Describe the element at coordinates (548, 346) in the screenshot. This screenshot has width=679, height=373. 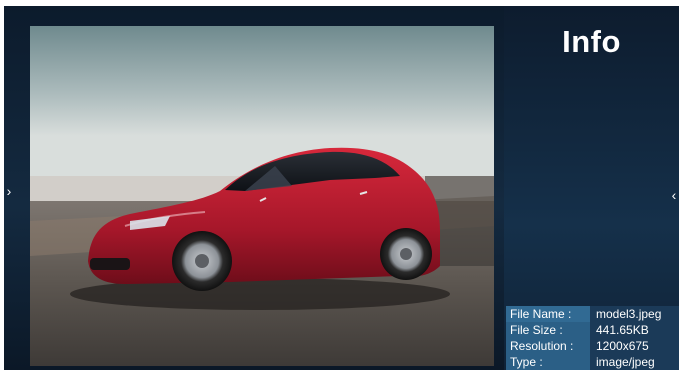
I see `info-label: Resolution :` at that location.